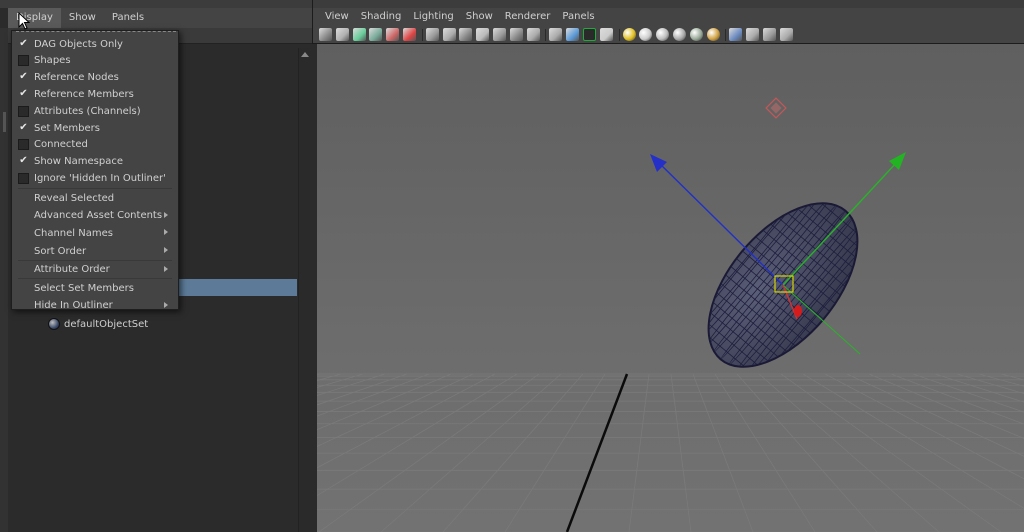 This screenshot has width=1024, height=532. I want to click on menu-item-advanced-asset-contents: Advanced Asset Contents, so click(95, 216).